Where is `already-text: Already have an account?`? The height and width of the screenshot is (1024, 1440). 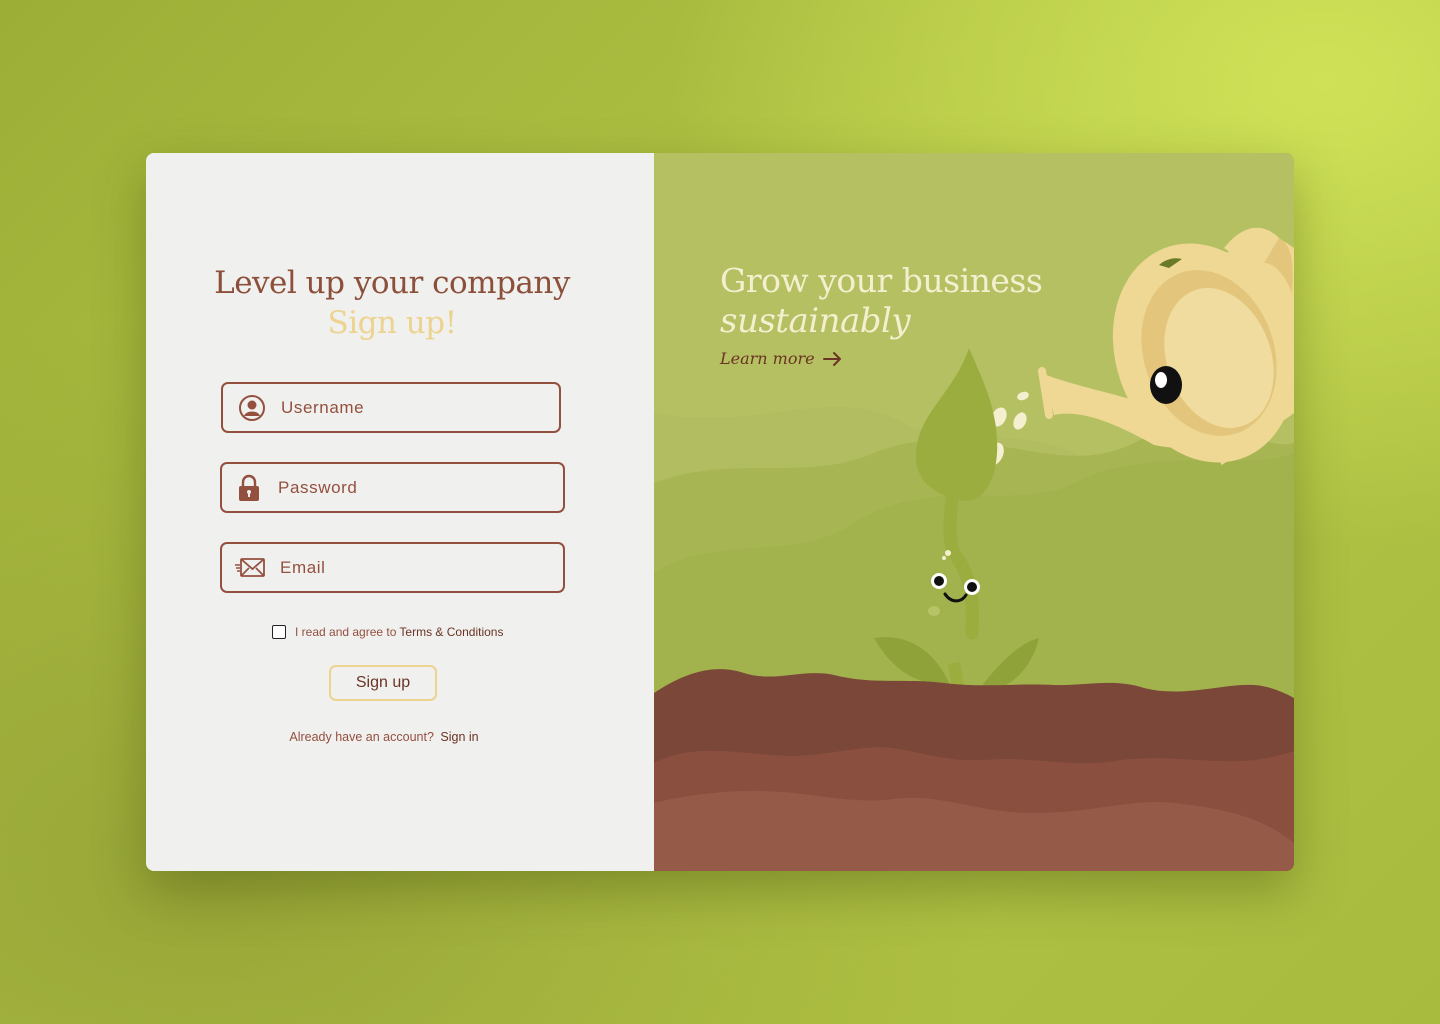
already-text: Already have an account? is located at coordinates (361, 737).